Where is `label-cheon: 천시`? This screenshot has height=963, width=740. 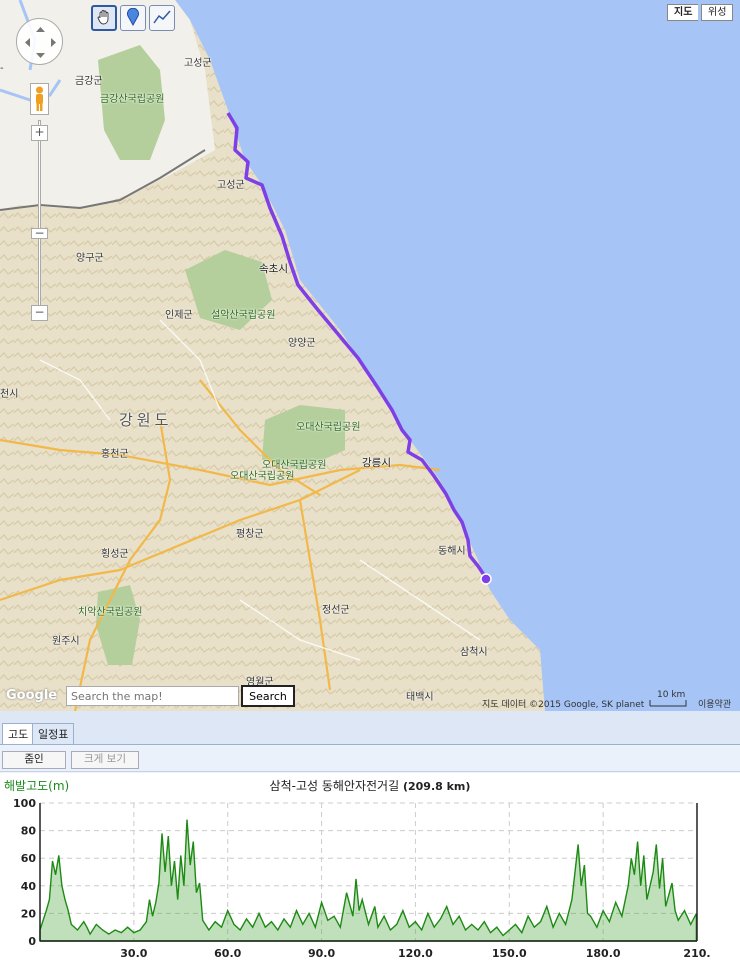
label-cheon: 천시 is located at coordinates (9, 394).